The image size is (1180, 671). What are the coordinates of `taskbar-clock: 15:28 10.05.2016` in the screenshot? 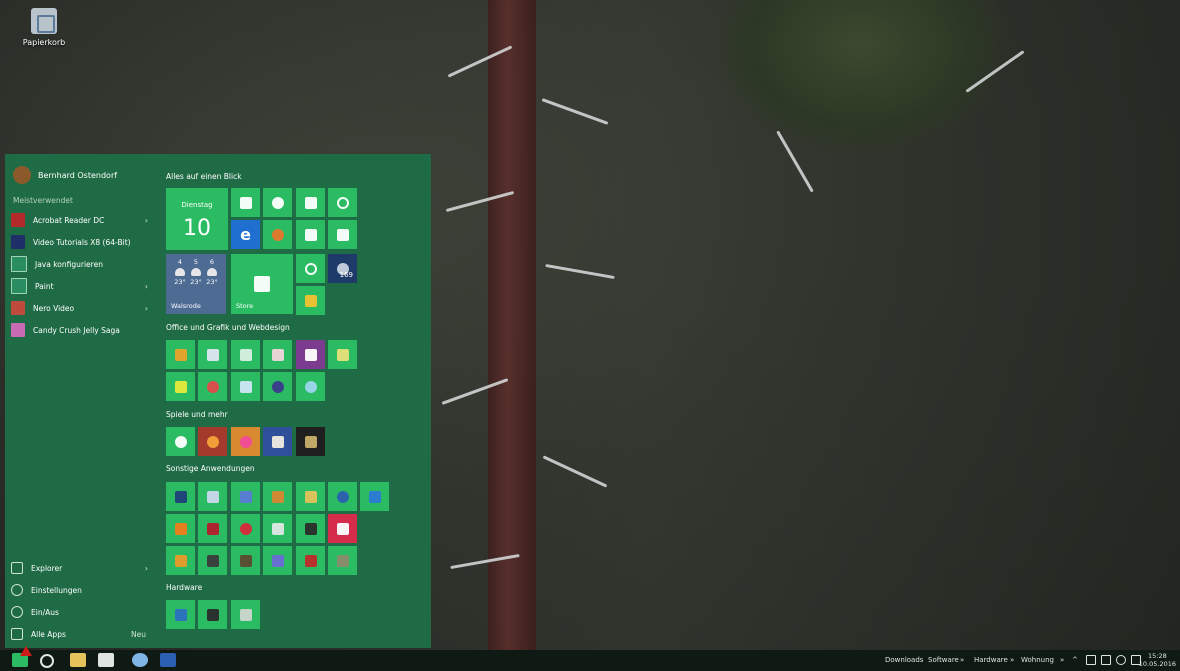 It's located at (1157, 660).